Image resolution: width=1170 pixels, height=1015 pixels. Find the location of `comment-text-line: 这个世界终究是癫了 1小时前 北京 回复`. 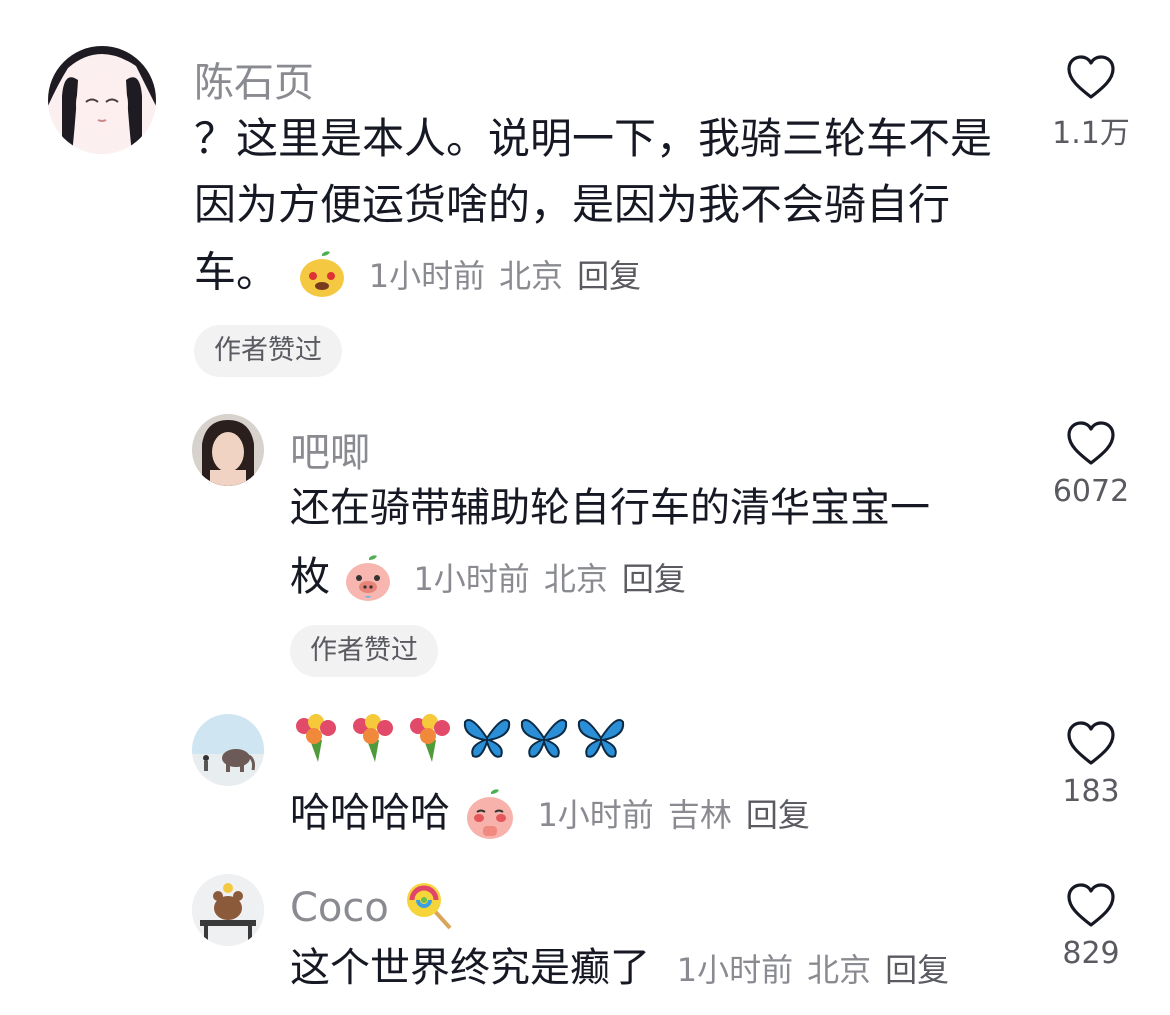

comment-text-line: 这个世界终究是癫了 1小时前 北京 回复 is located at coordinates (626, 968).